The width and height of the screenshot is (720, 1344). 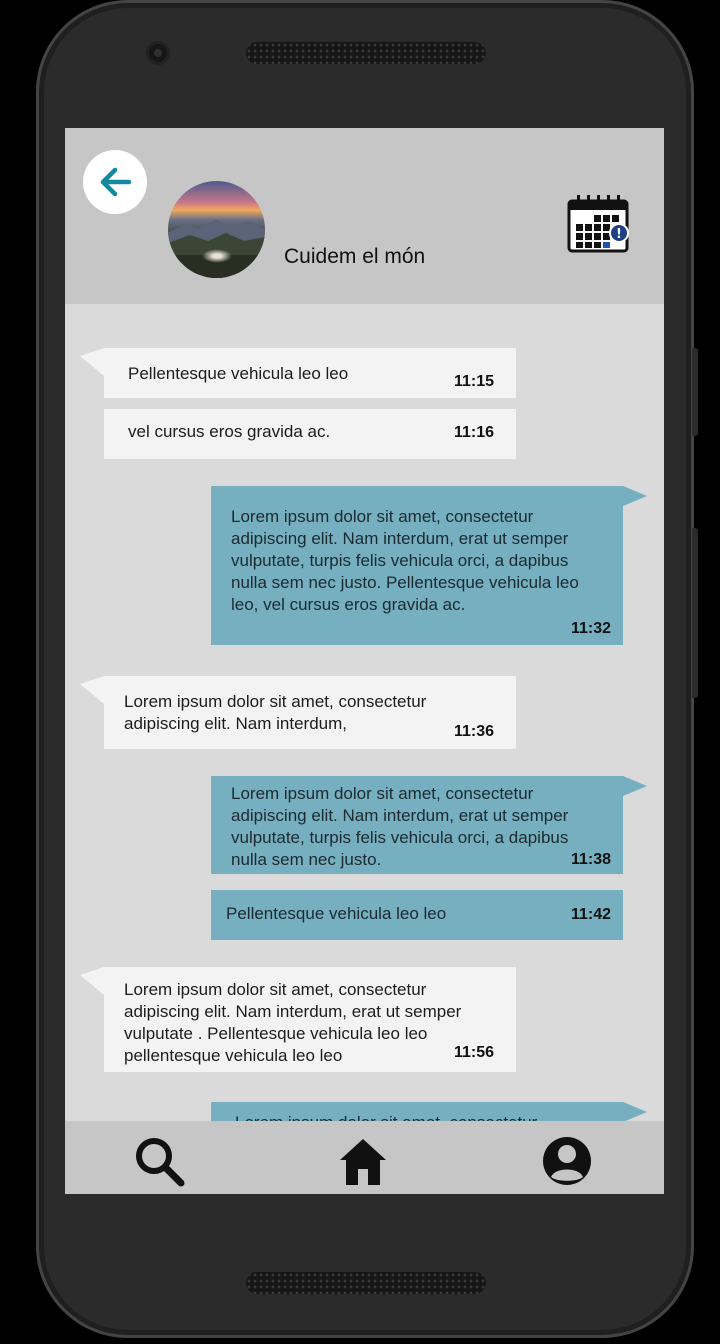 What do you see at coordinates (159, 1161) in the screenshot?
I see `search-icon` at bounding box center [159, 1161].